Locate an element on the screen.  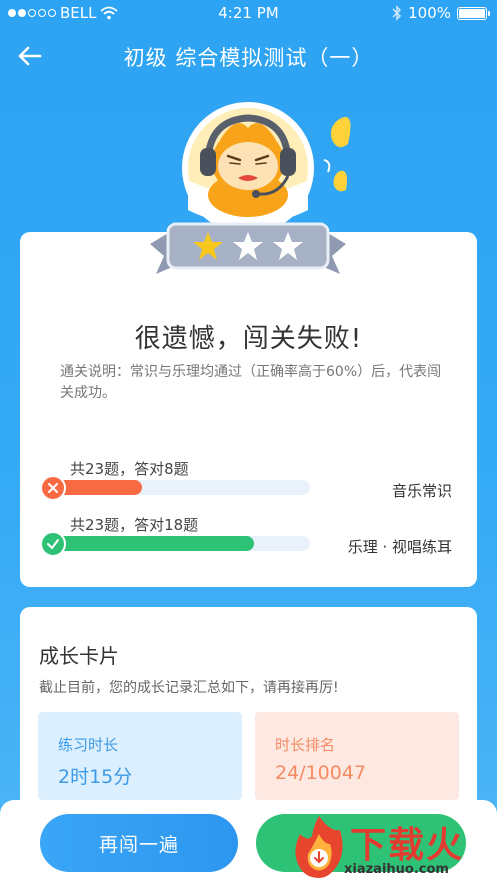
subject-label: 音乐常识 is located at coordinates (421, 491).